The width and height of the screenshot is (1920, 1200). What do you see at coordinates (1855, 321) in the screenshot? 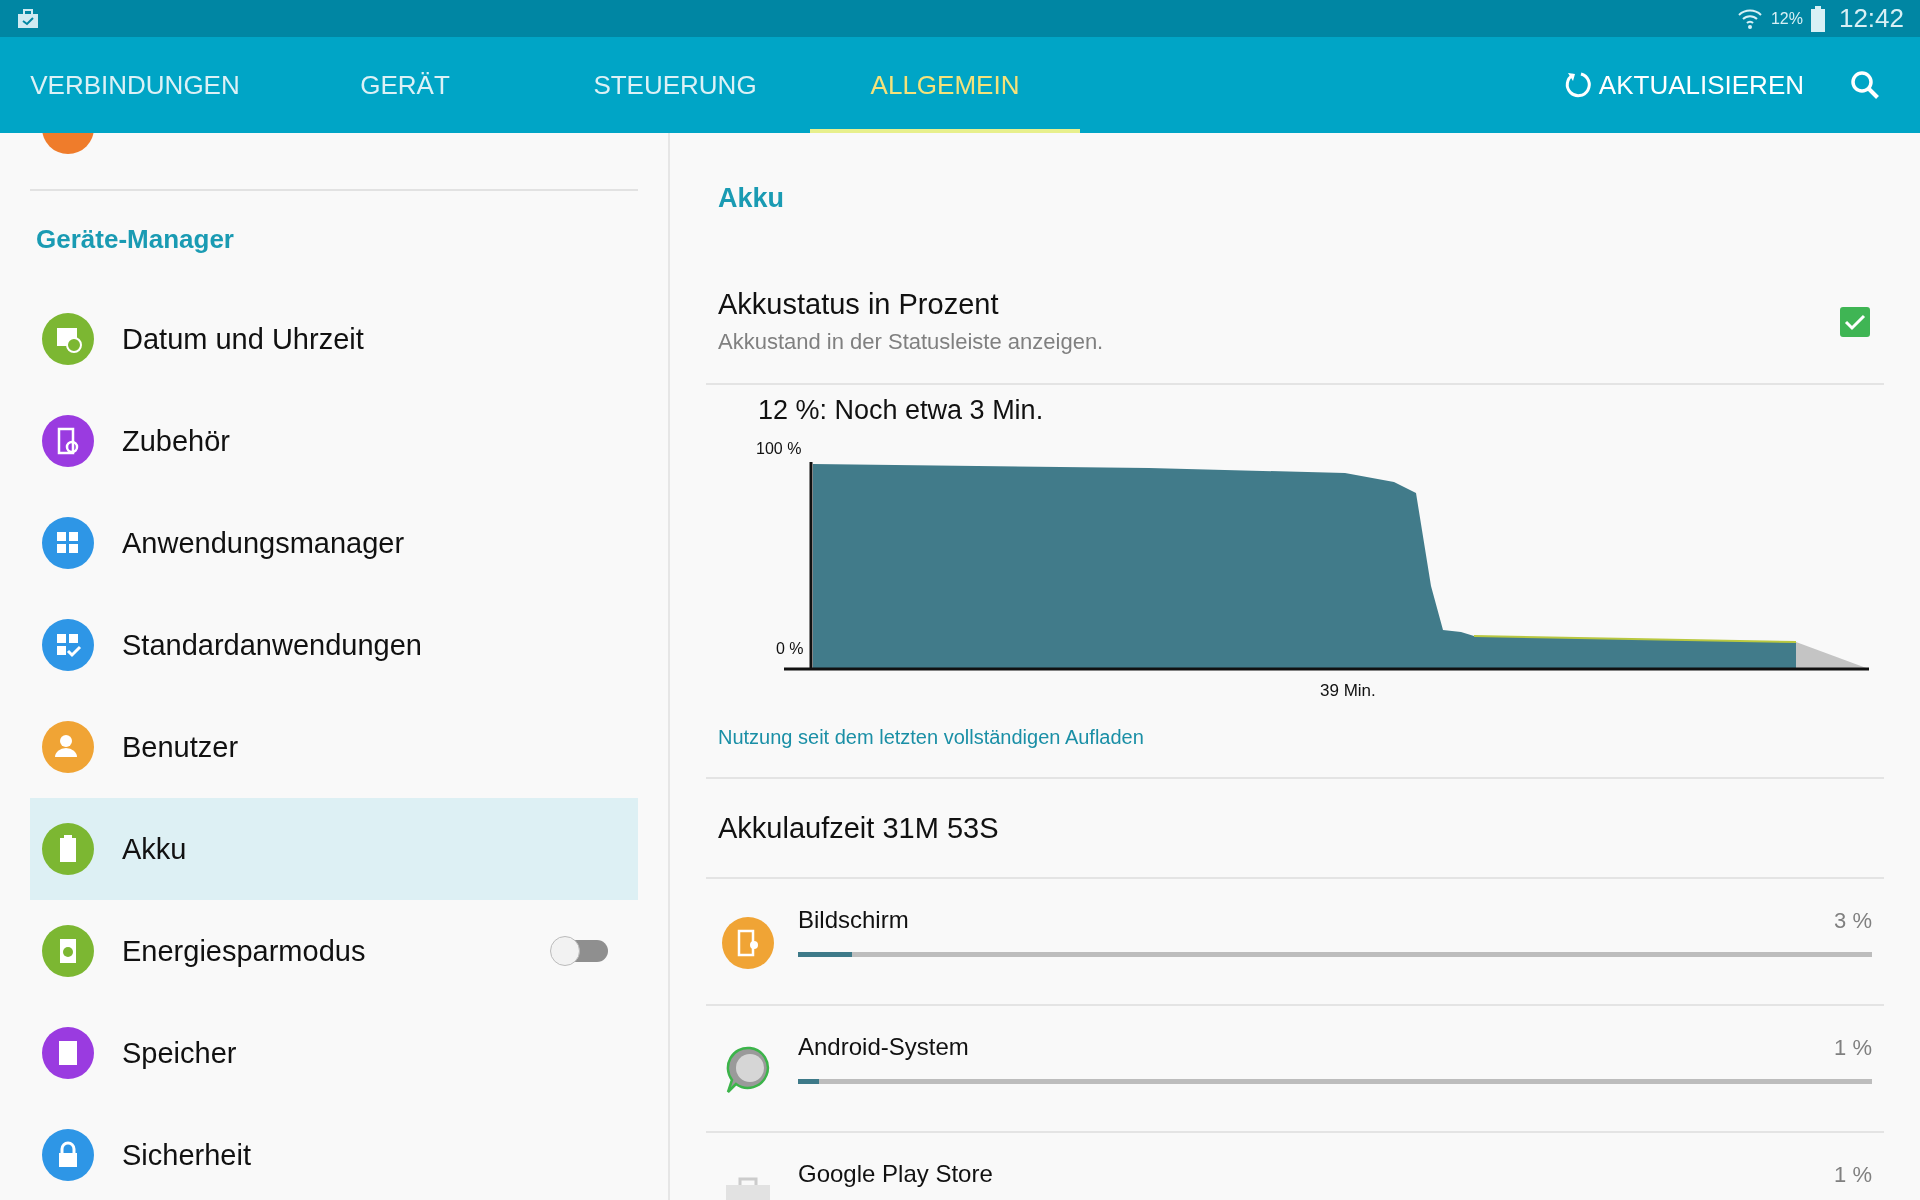
I see `checkbox` at bounding box center [1855, 321].